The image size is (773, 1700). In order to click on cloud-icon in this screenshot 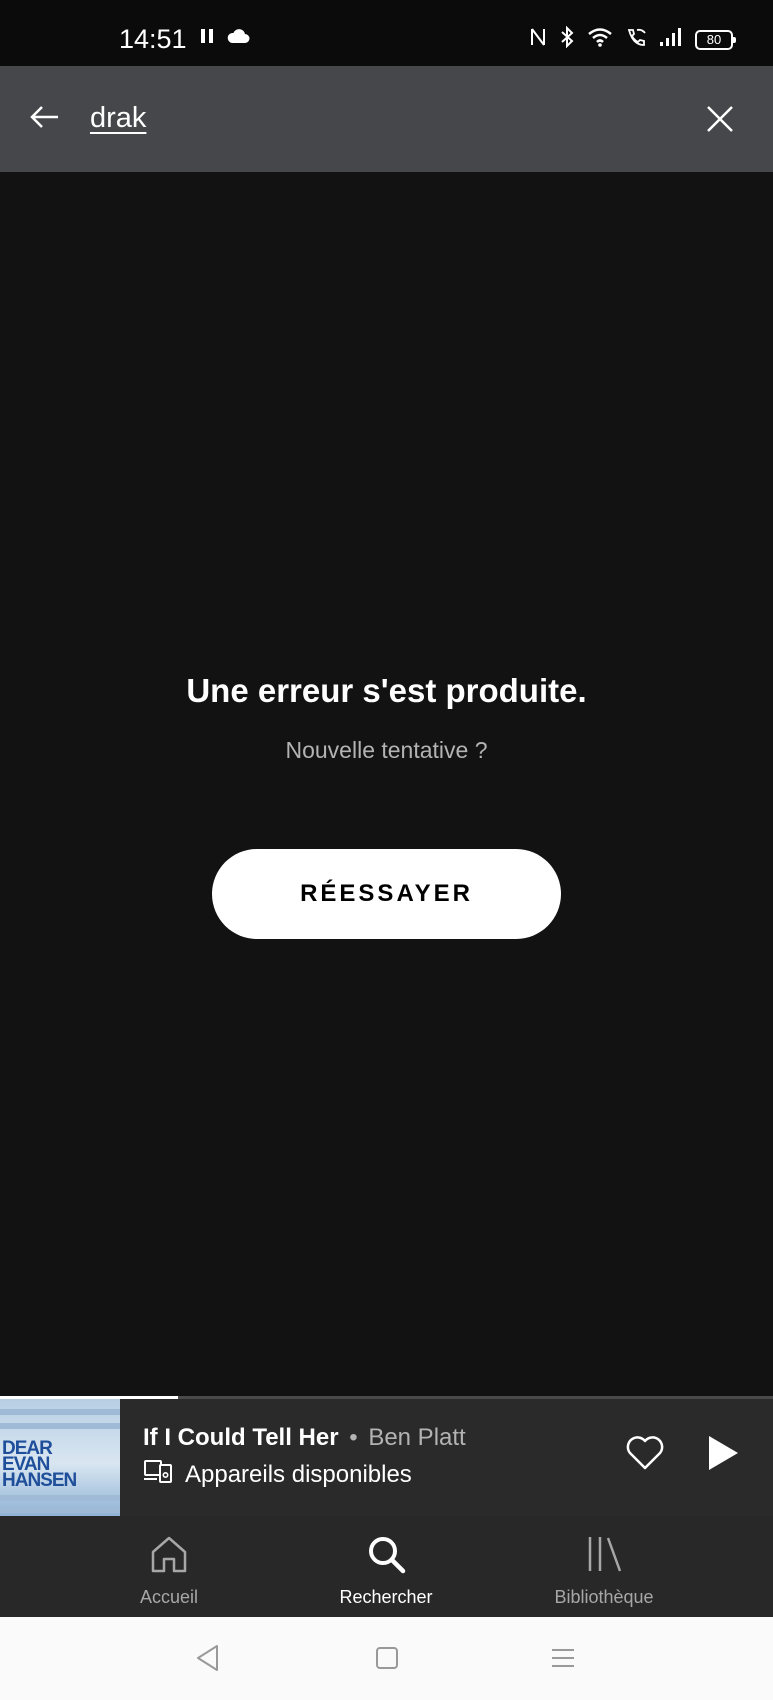, I will do `click(238, 38)`.